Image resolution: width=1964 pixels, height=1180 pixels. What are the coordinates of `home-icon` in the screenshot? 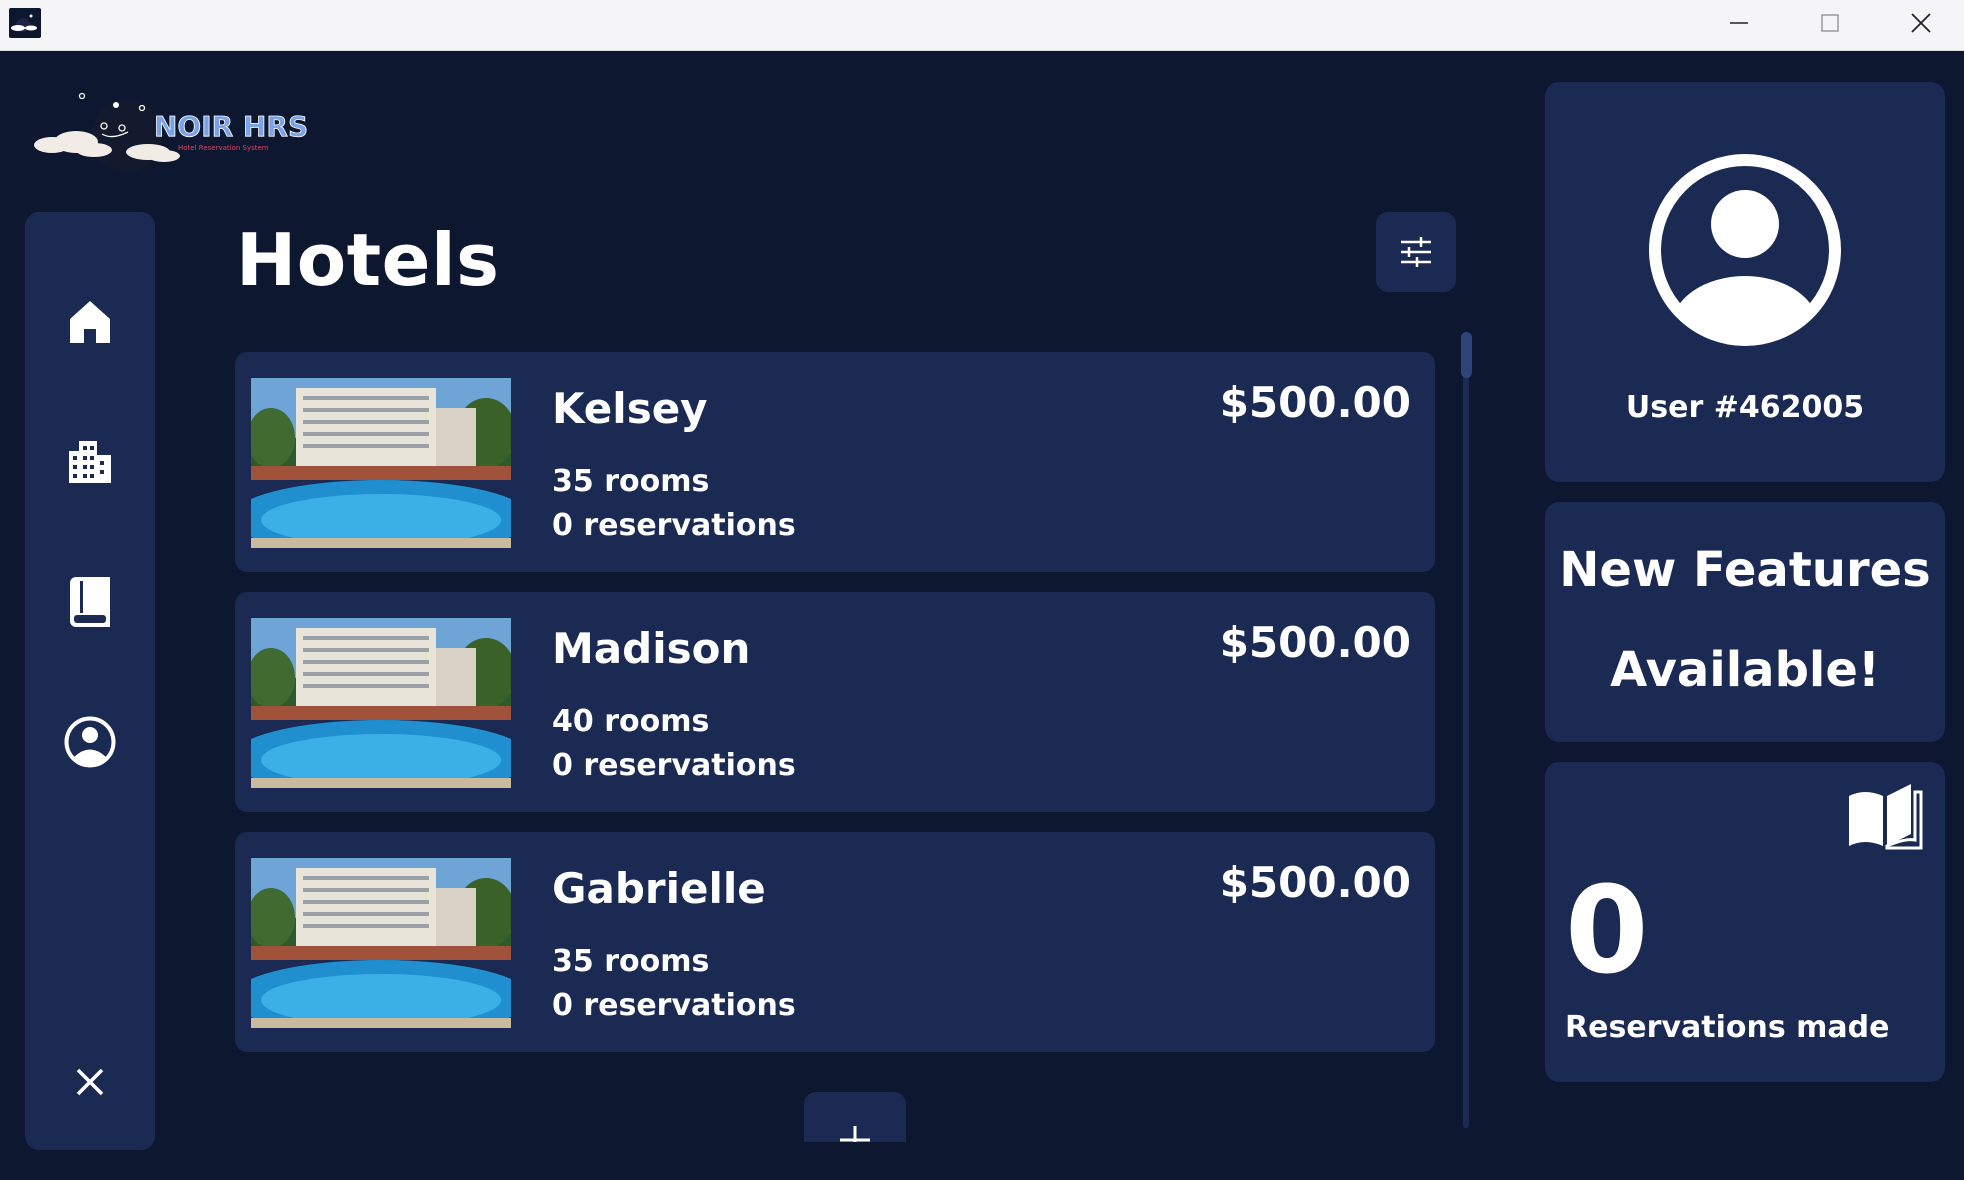 It's located at (90, 322).